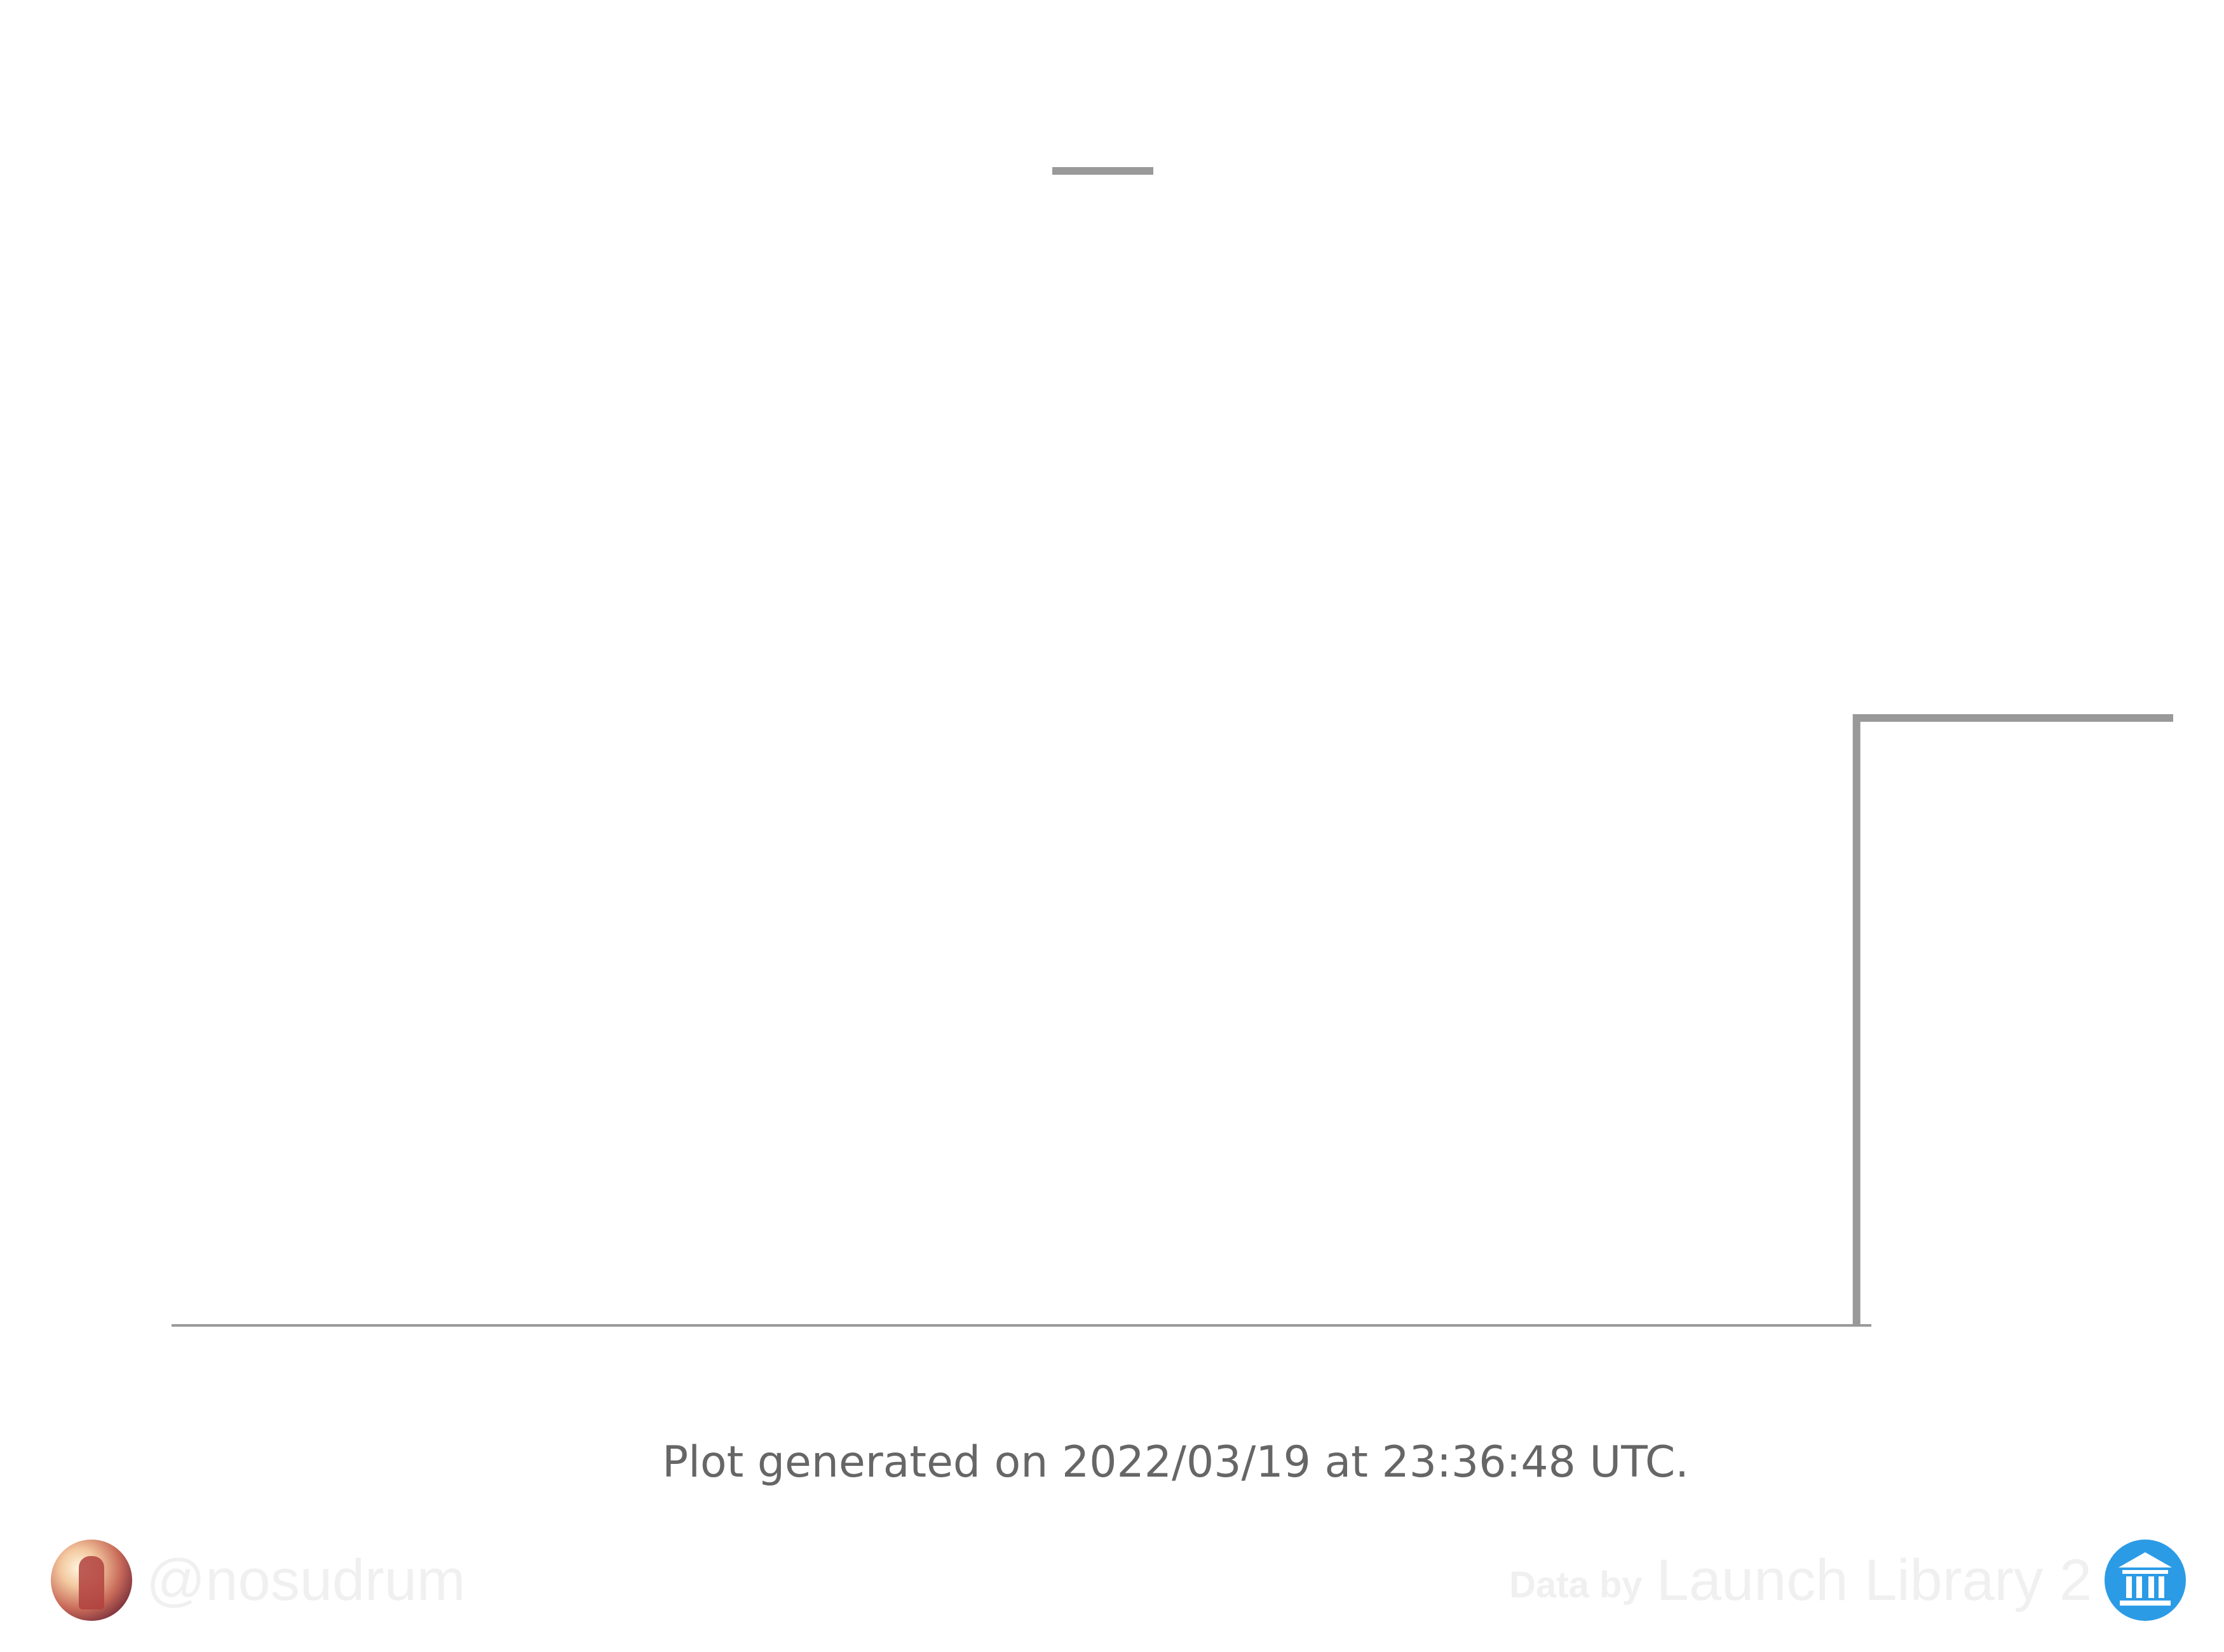  What do you see at coordinates (91, 1581) in the screenshot?
I see `astronaut-avatar-icon` at bounding box center [91, 1581].